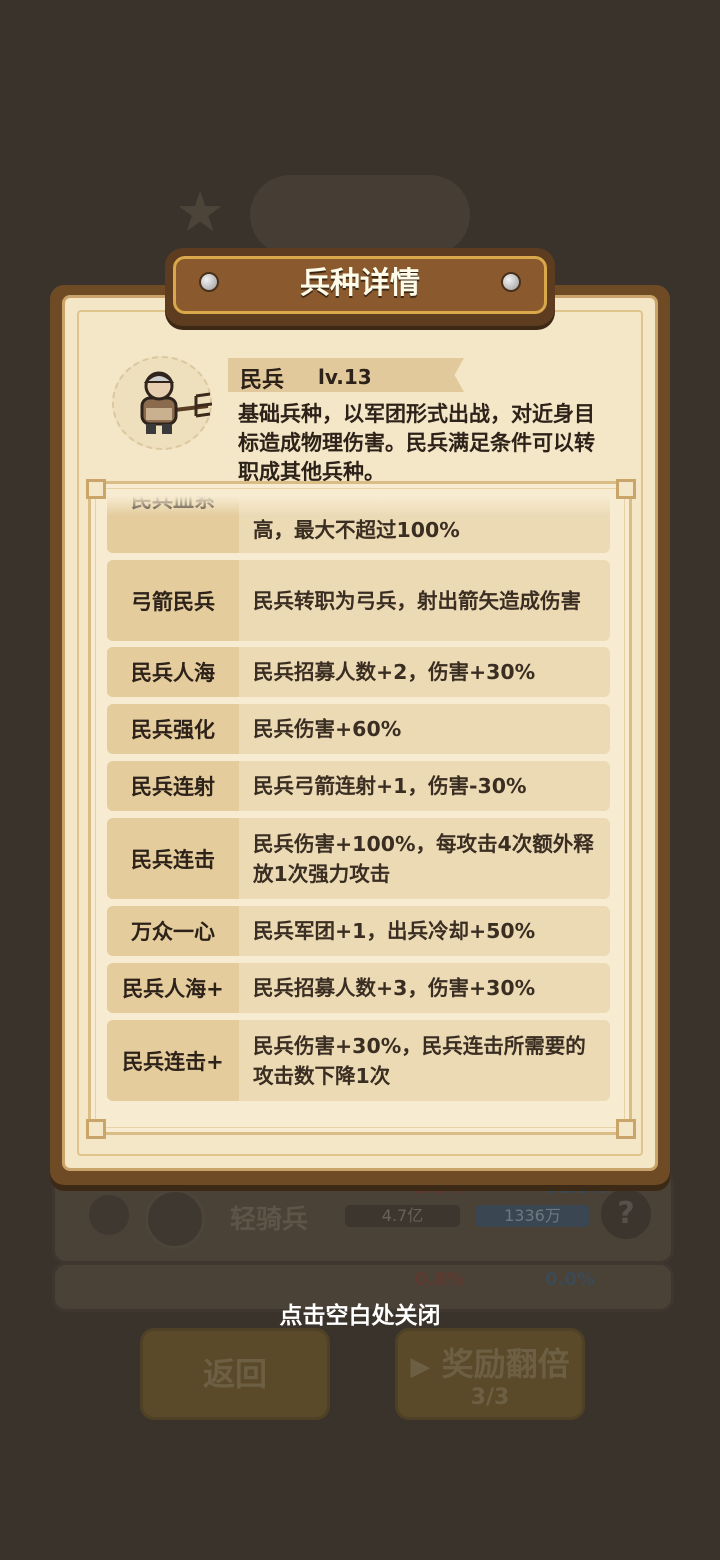 This screenshot has height=1560, width=720. What do you see at coordinates (394, 672) in the screenshot?
I see `skill-effect: 民兵招募人数+2，伤害+30%` at bounding box center [394, 672].